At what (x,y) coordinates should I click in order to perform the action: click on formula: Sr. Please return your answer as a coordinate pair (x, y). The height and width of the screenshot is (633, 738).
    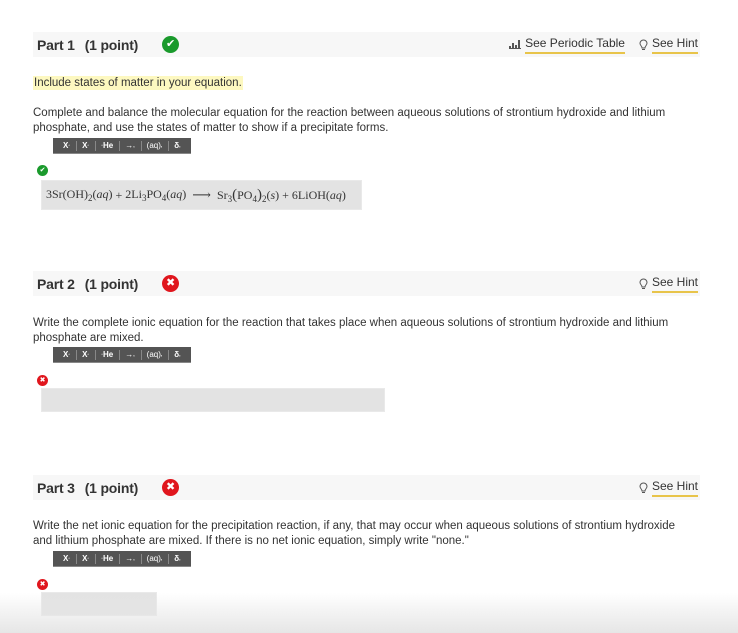
    Looking at the image, I should click on (222, 194).